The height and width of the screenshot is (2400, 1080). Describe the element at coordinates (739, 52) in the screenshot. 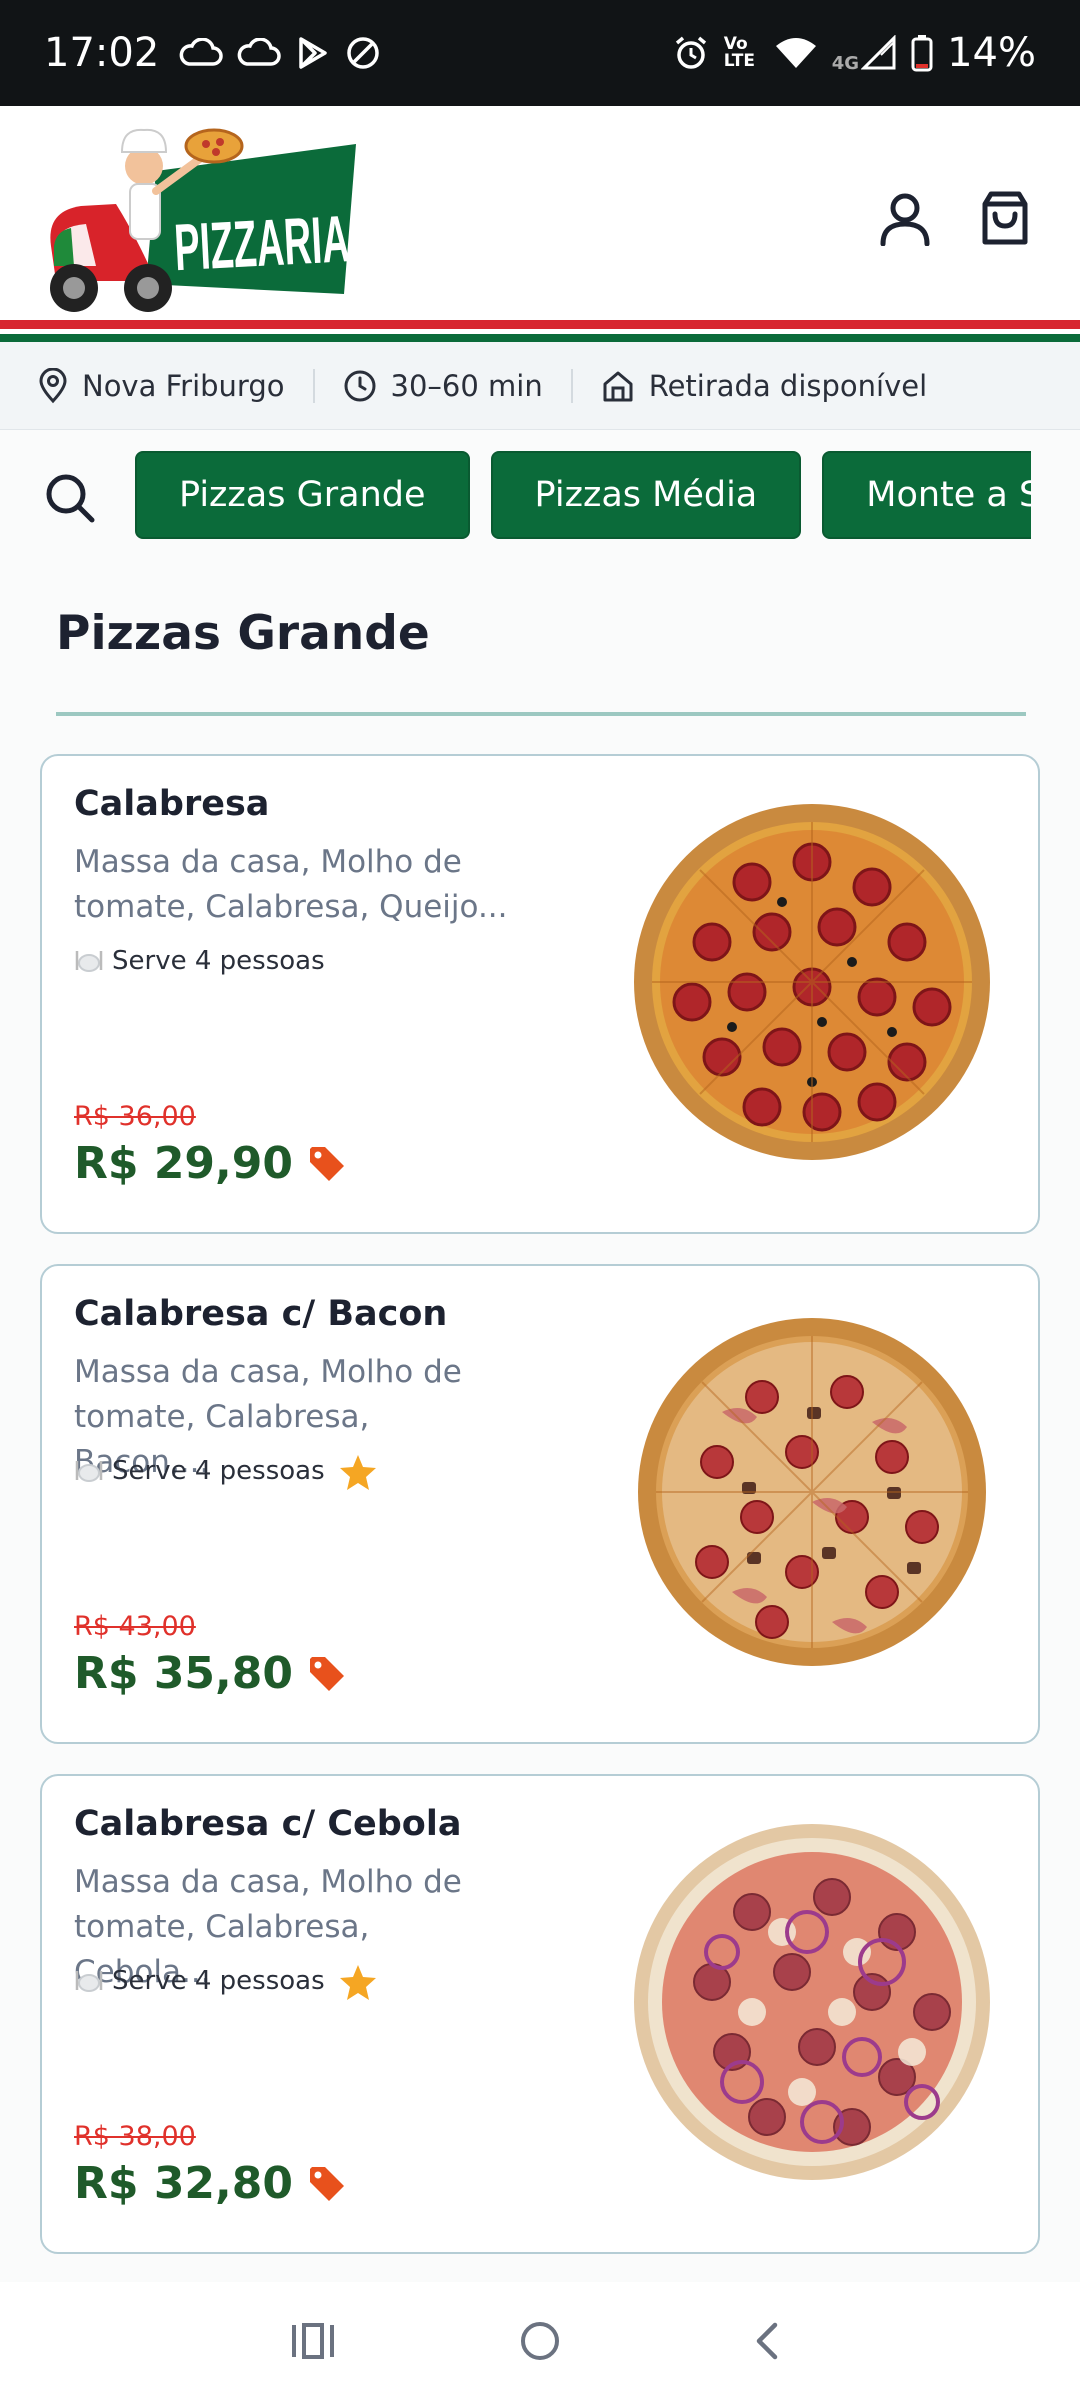

I see `volte-label: Vo LTE` at that location.